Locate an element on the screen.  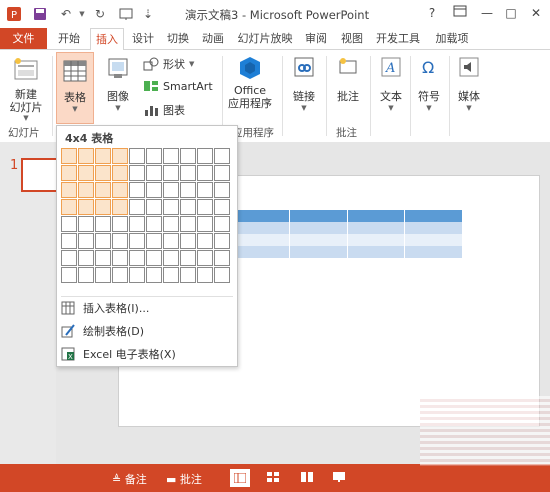
slide-thumbnail is located at coordinates (41, 175).